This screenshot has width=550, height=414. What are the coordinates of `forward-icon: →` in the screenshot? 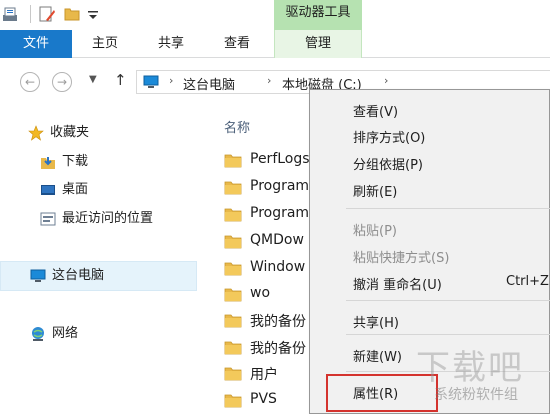 It's located at (62, 82).